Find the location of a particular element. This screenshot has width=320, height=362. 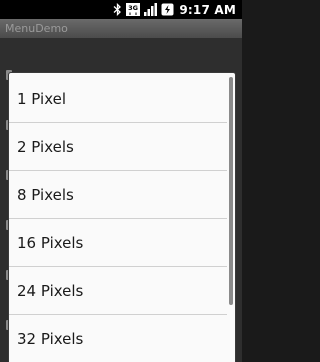

status-bar: 3G 9:17 AM is located at coordinates (121, 9).